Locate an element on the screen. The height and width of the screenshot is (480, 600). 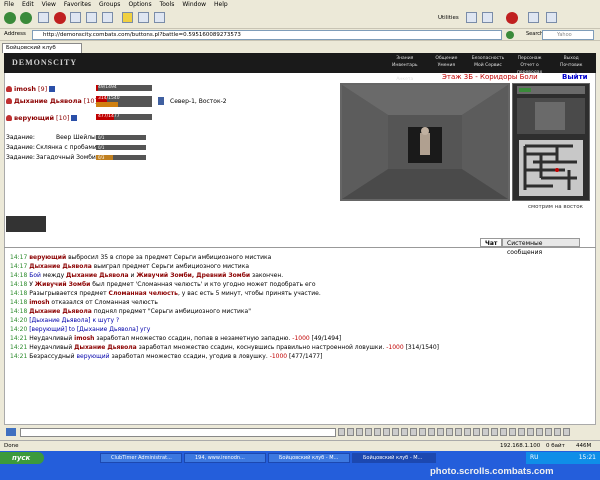
favorites-star-icon is located at coordinates (127, 17).